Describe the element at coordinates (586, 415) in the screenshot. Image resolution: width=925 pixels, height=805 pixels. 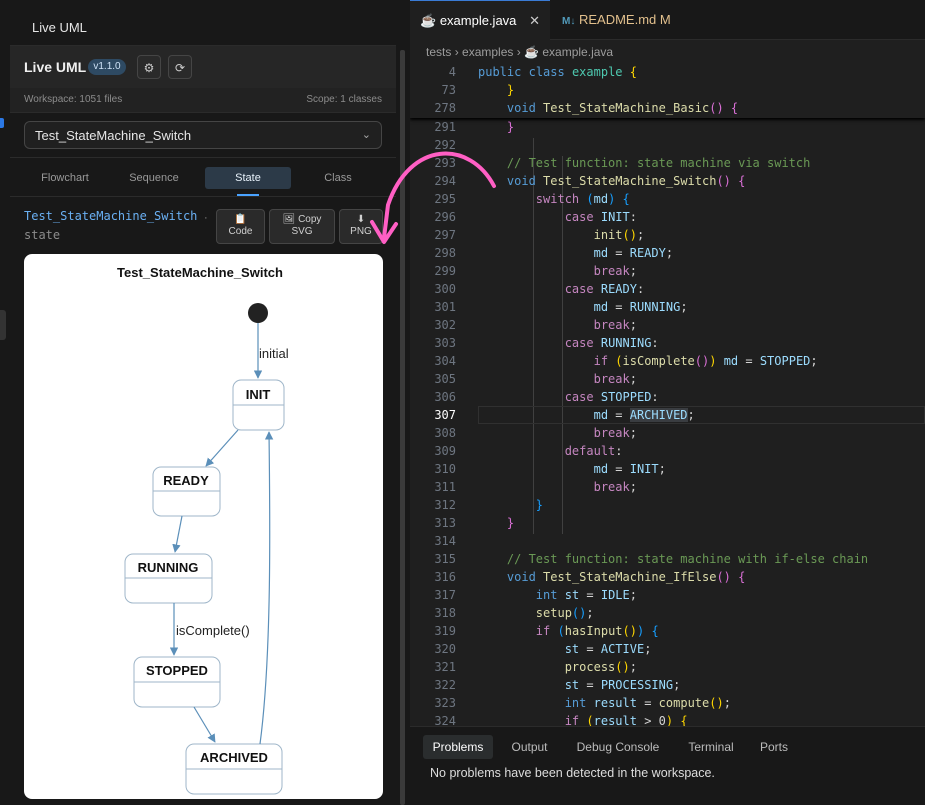
I see `code-line: md = ARCHIVED;` at that location.